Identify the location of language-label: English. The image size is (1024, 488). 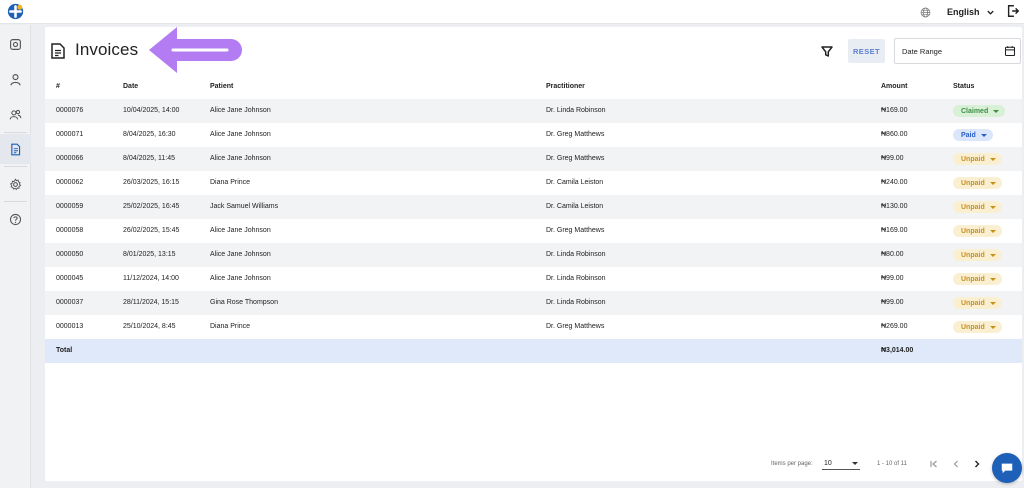
(963, 12).